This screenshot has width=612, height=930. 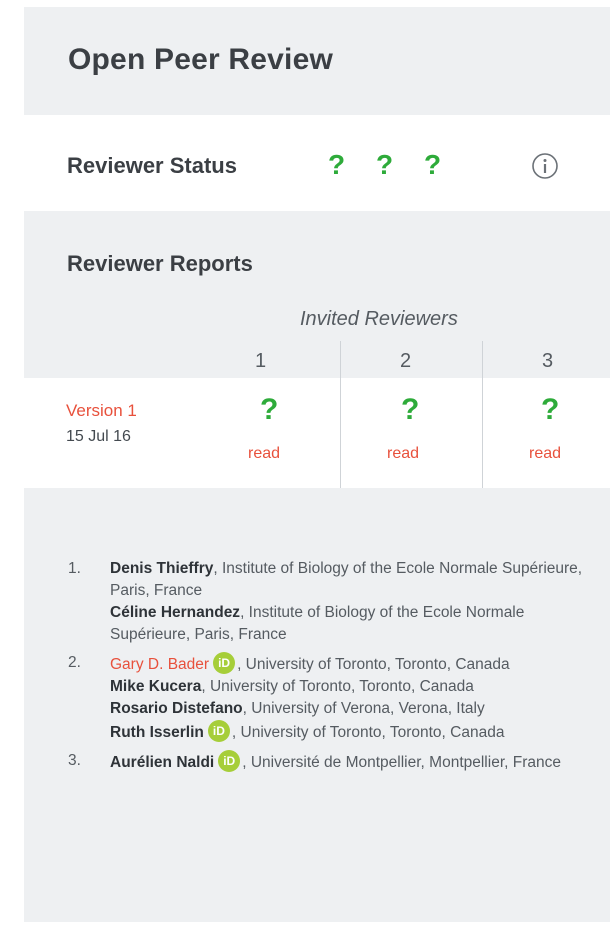 I want to click on reviewer-status-row: Reviewer Status ? ? ?, so click(x=317, y=163).